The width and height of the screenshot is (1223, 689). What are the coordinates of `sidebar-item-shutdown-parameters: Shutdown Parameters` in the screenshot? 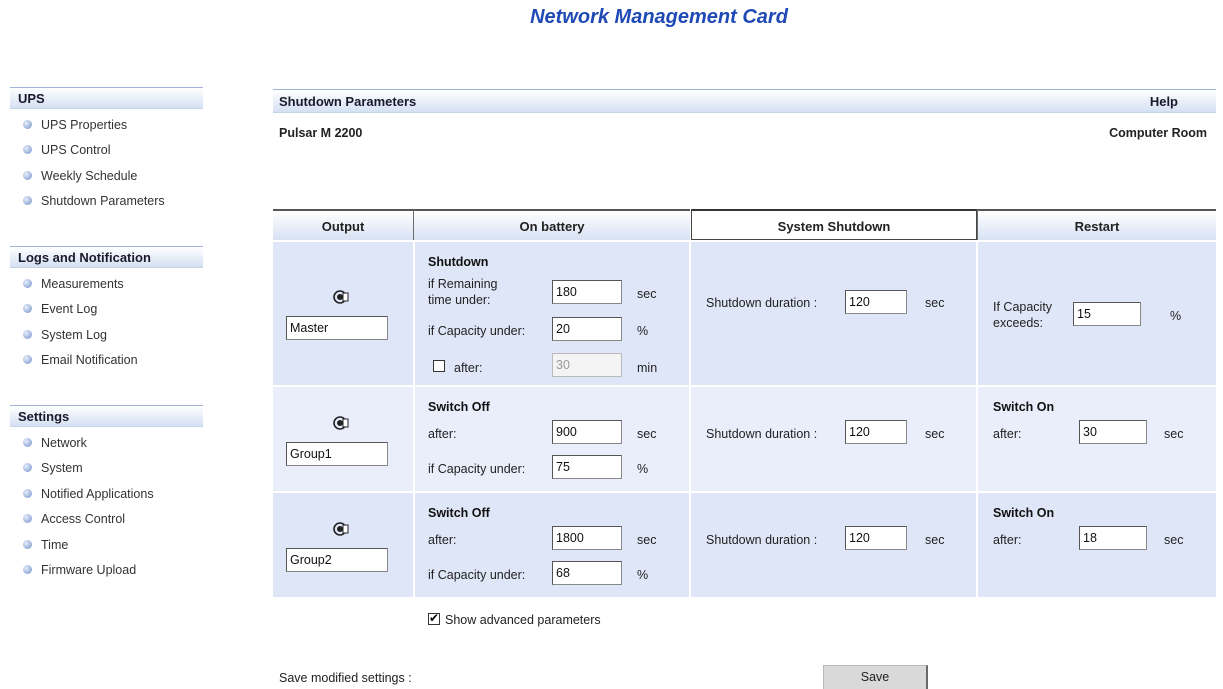 It's located at (106, 201).